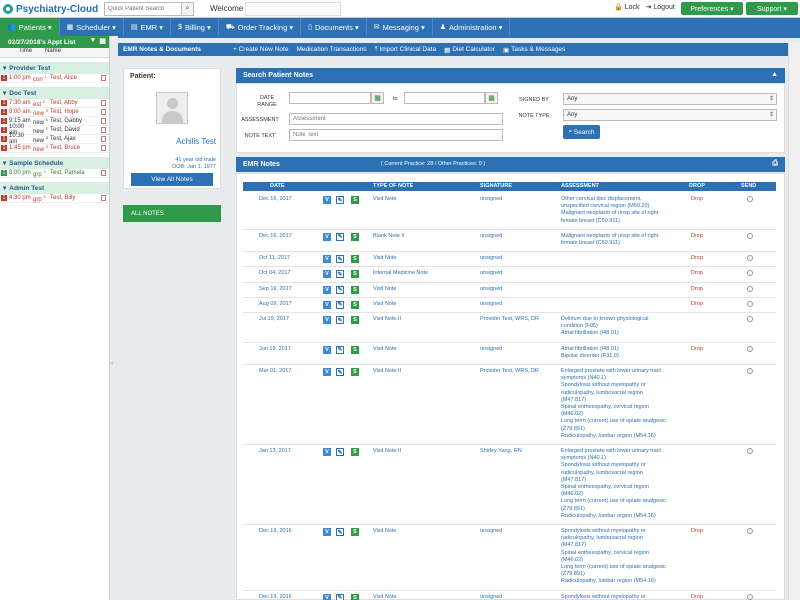  What do you see at coordinates (670, 115) in the screenshot?
I see `note-type-select: Any ⇕` at bounding box center [670, 115].